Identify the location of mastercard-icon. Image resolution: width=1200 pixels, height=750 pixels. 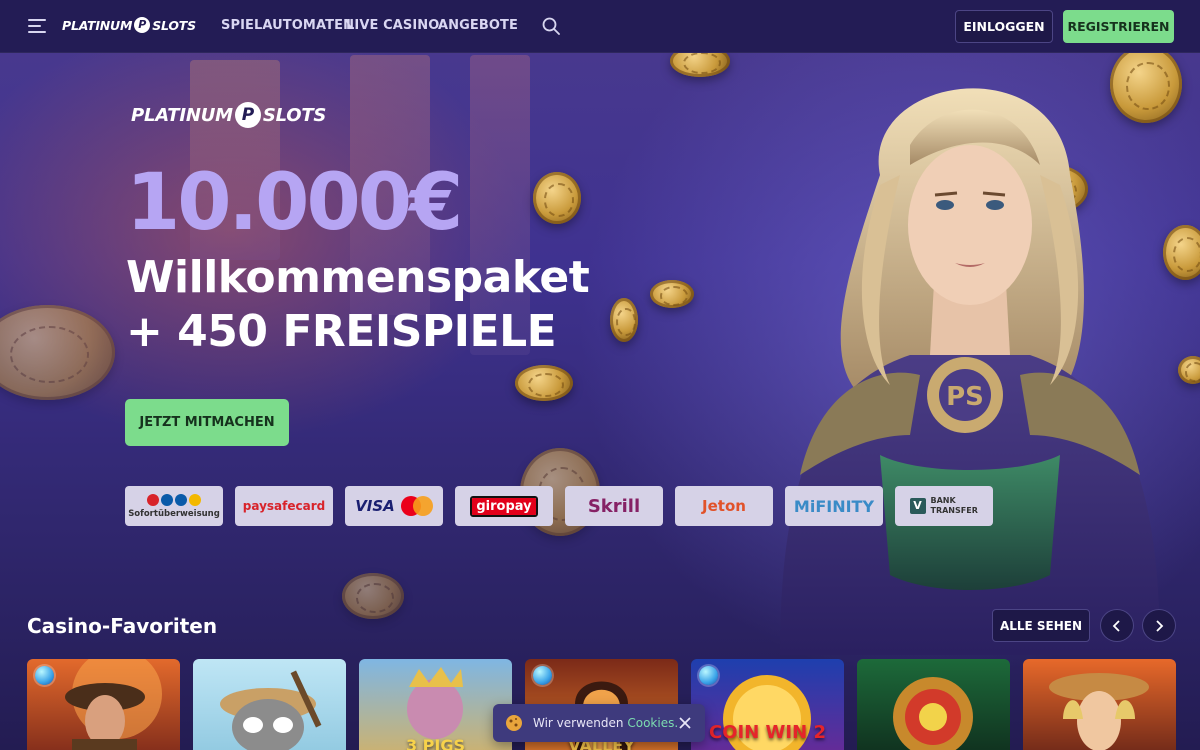
(416, 506).